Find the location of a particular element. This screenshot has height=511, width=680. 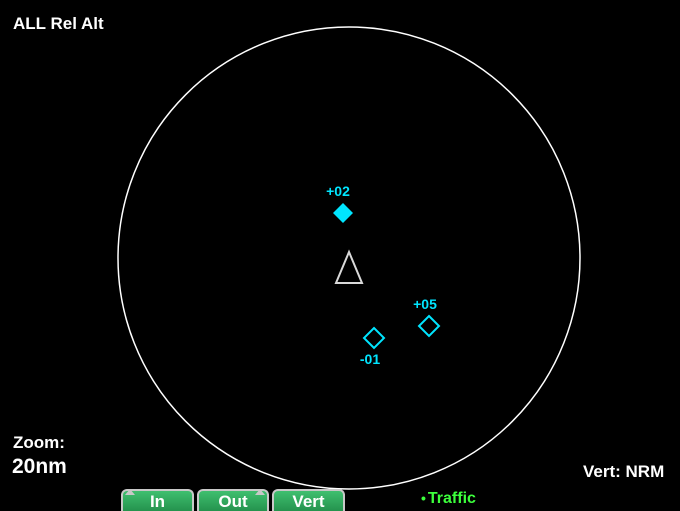

vertical-mode-softkey: Vert is located at coordinates (308, 500).